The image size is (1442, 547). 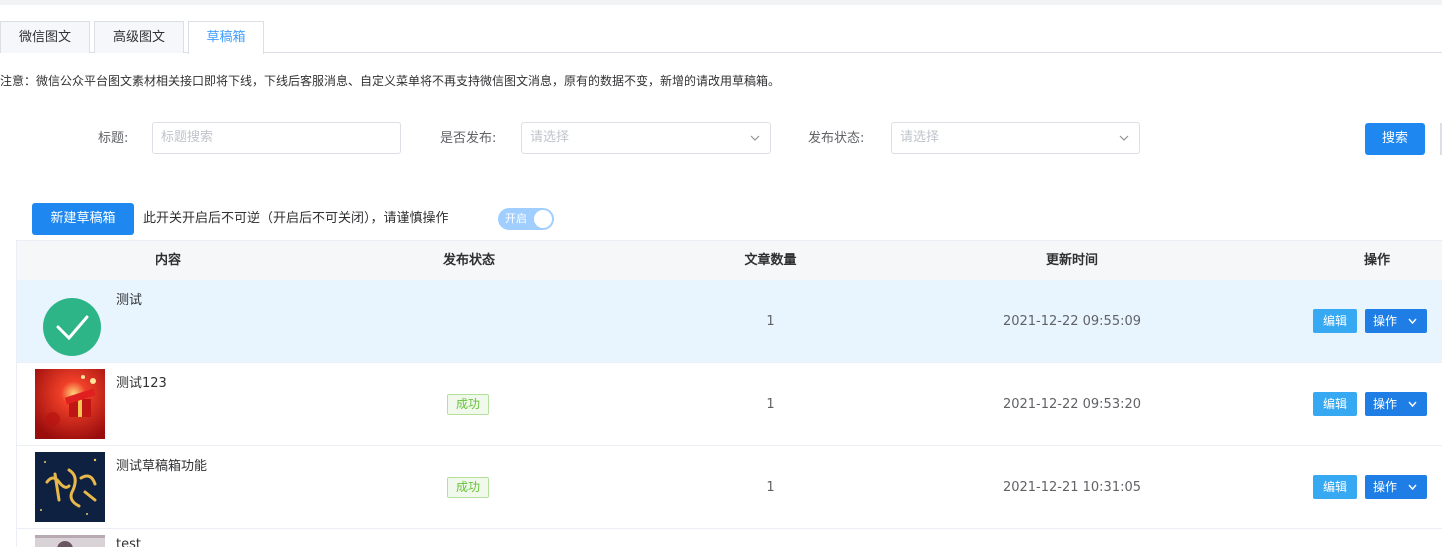 I want to click on row-updated: 2021-12-21 10:31:05, so click(x=1072, y=487).